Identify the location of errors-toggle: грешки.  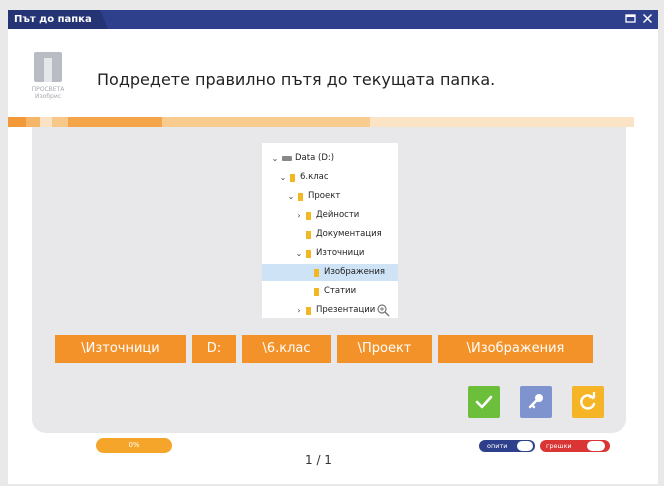
(575, 446).